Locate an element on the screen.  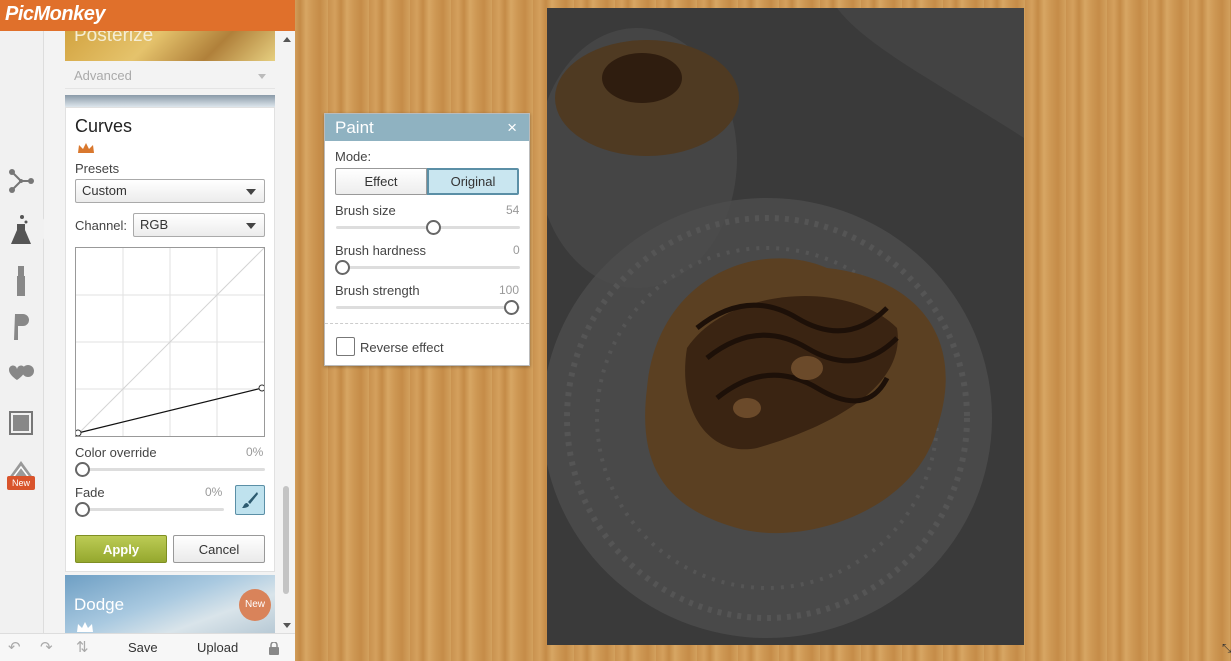
curves-point-high is located at coordinates (262, 388).